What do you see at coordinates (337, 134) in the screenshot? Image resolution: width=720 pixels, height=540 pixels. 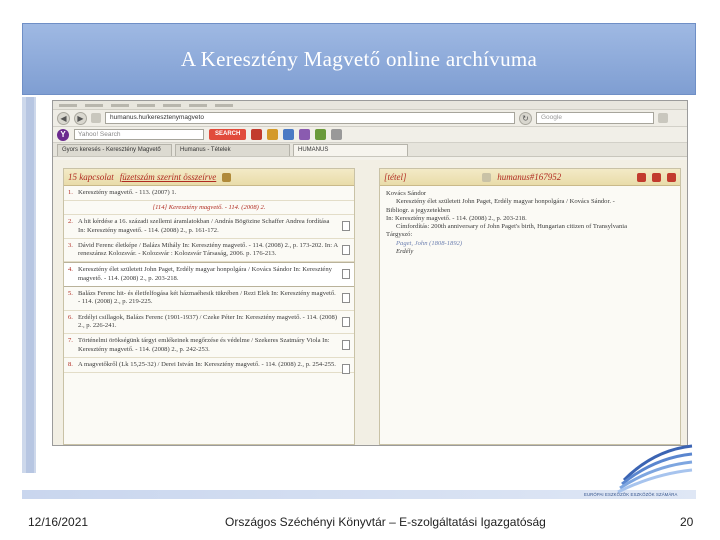 I see `settings-icon` at bounding box center [337, 134].